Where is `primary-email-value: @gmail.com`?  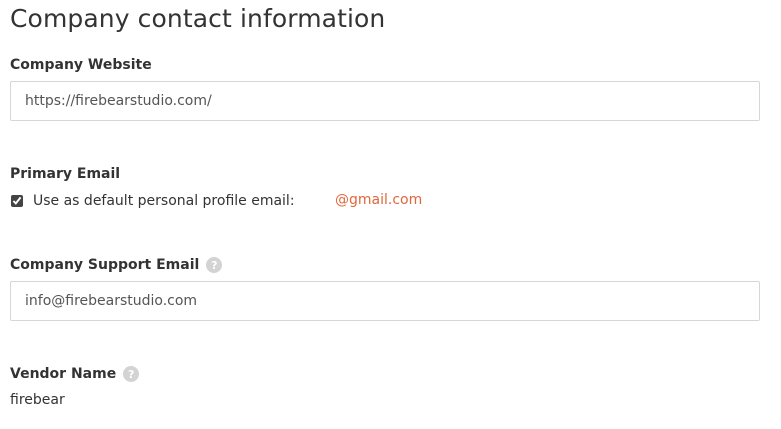
primary-email-value: @gmail.com is located at coordinates (379, 200).